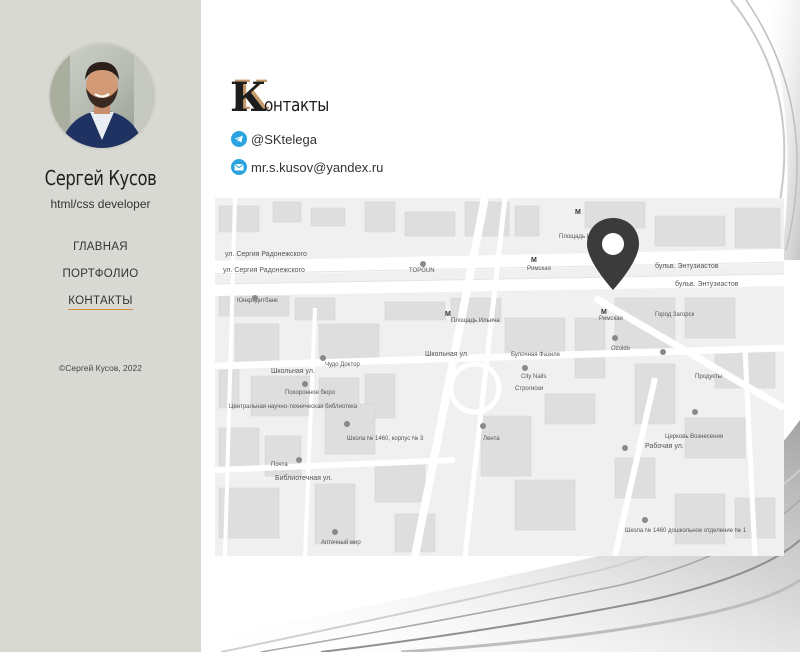  Describe the element at coordinates (533, 377) in the screenshot. I see `map-place-label: City Nails` at that location.